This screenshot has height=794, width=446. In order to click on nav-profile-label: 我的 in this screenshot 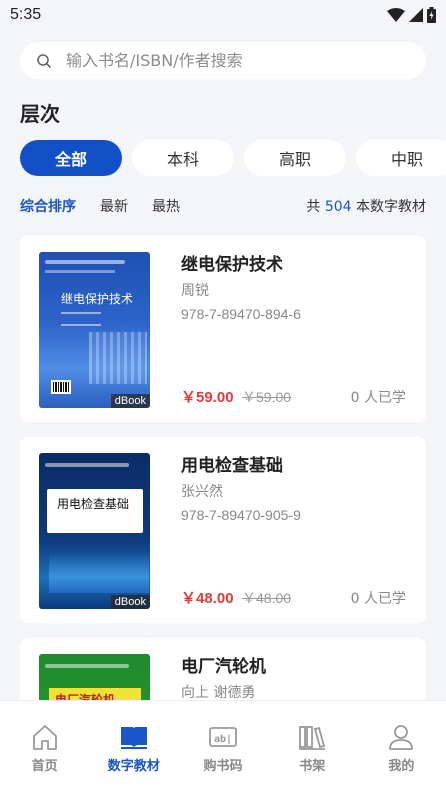, I will do `click(401, 766)`.